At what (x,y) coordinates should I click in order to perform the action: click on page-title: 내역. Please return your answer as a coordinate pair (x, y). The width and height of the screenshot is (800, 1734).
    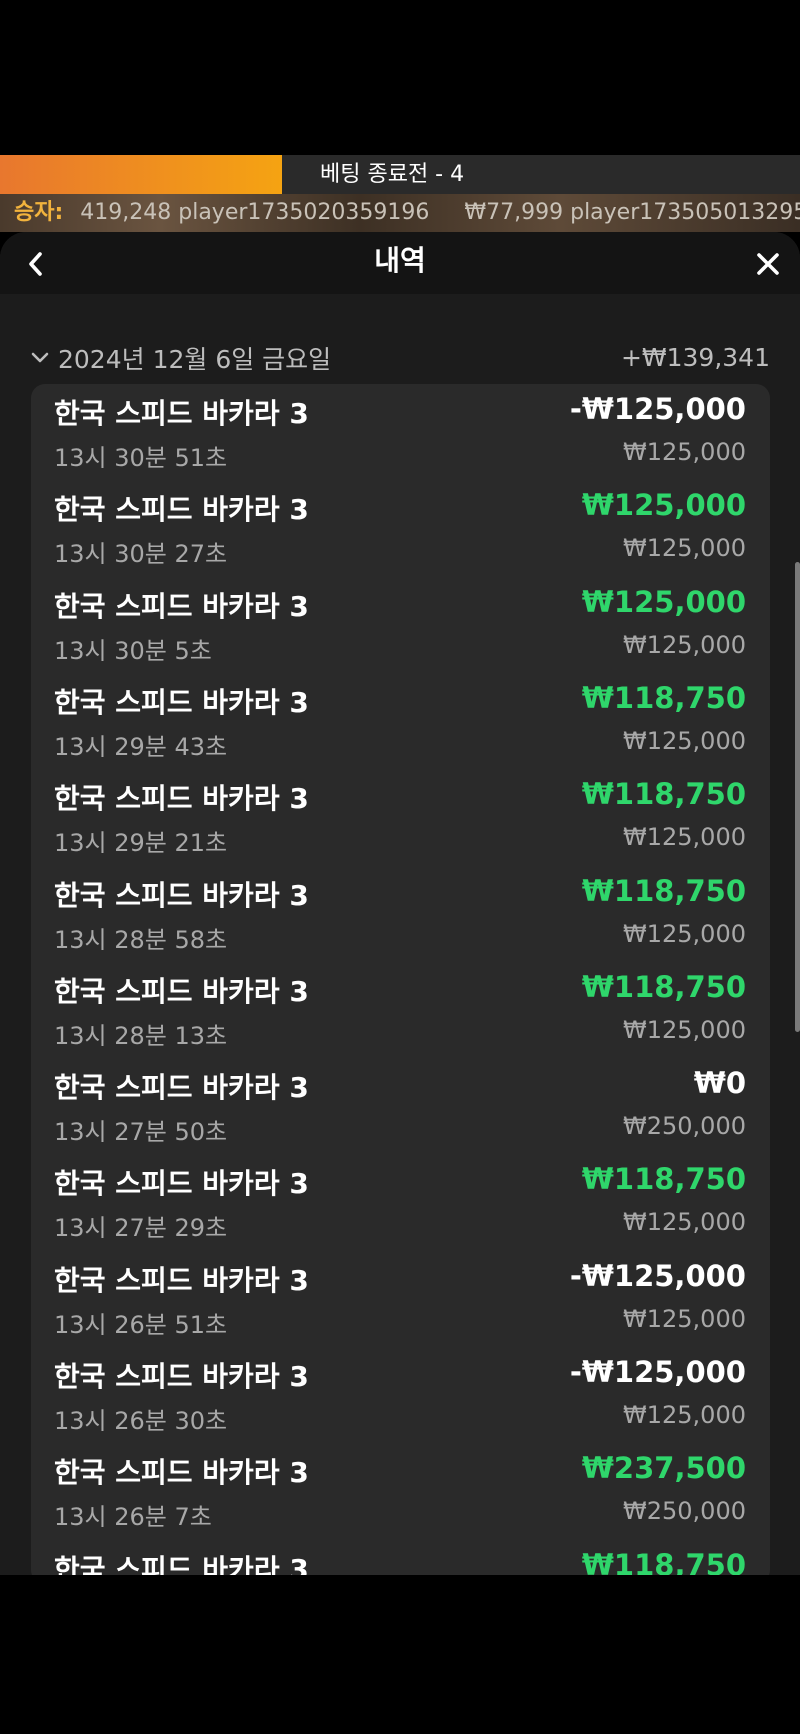
    Looking at the image, I should click on (400, 260).